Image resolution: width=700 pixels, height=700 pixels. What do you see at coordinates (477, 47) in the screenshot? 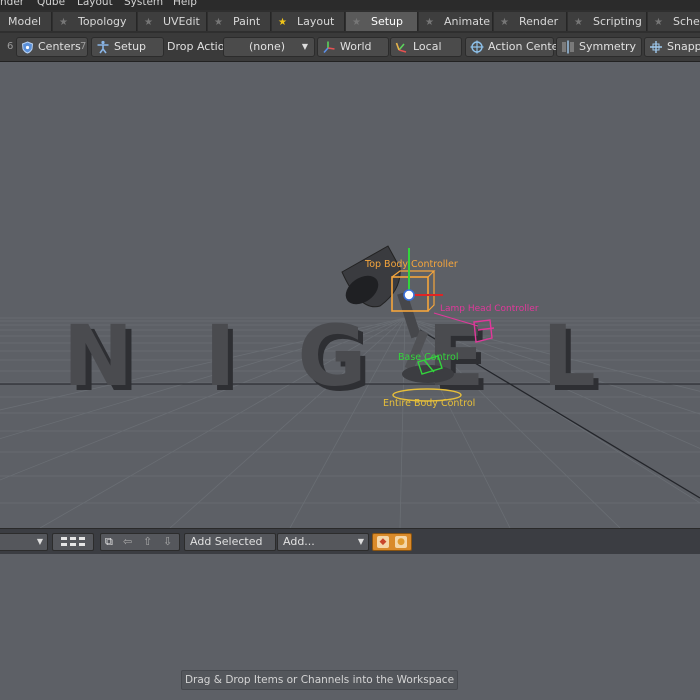
I see `crosshair-icon` at bounding box center [477, 47].